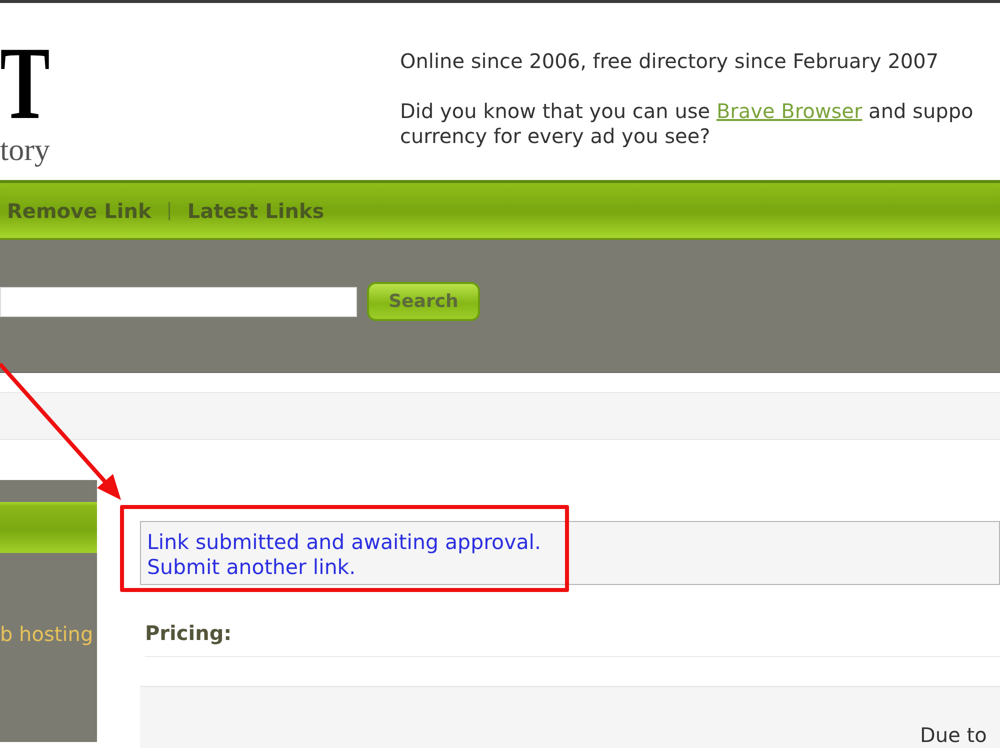 The image size is (1000, 750). What do you see at coordinates (255, 211) in the screenshot?
I see `nav-link: Latest Links` at bounding box center [255, 211].